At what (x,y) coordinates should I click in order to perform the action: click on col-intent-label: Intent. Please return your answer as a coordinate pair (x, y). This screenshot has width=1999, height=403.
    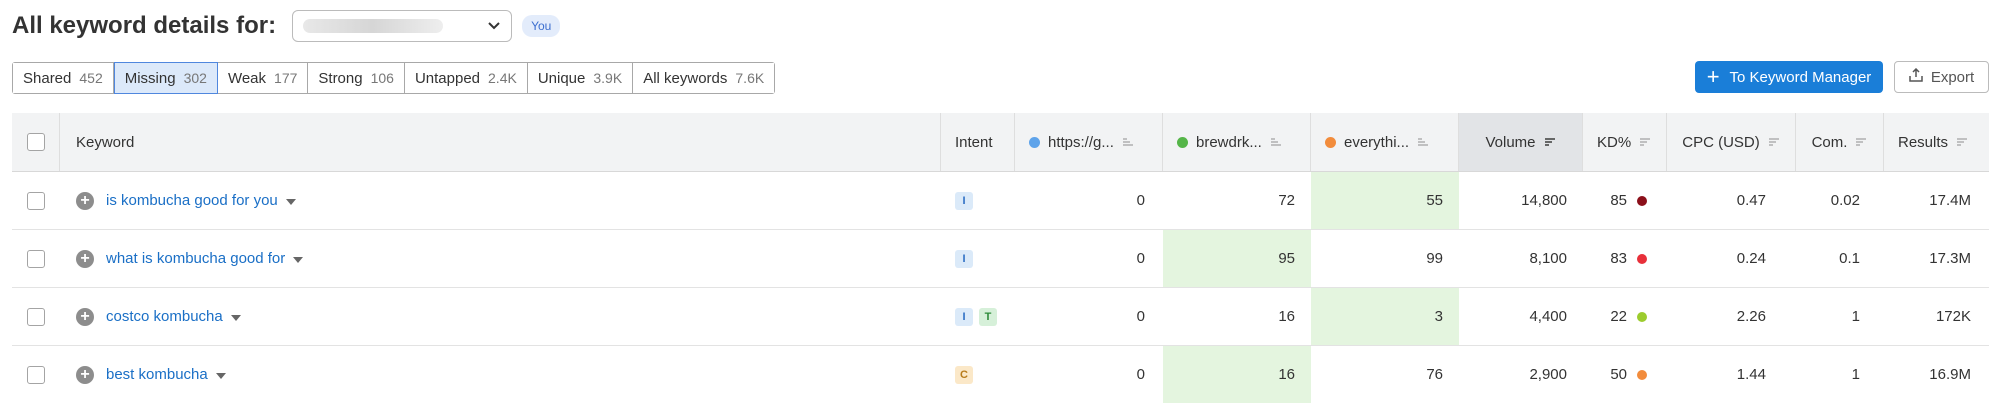
    Looking at the image, I should click on (974, 142).